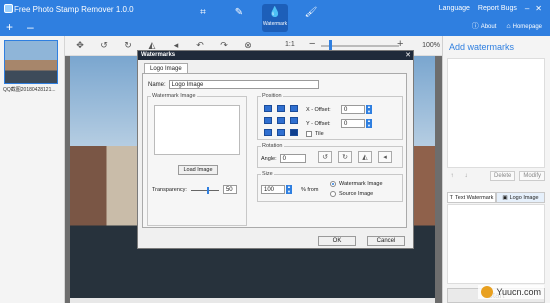 The height and width of the screenshot is (303, 550). What do you see at coordinates (353, 123) in the screenshot?
I see `y-offset-input: 0` at bounding box center [353, 123].